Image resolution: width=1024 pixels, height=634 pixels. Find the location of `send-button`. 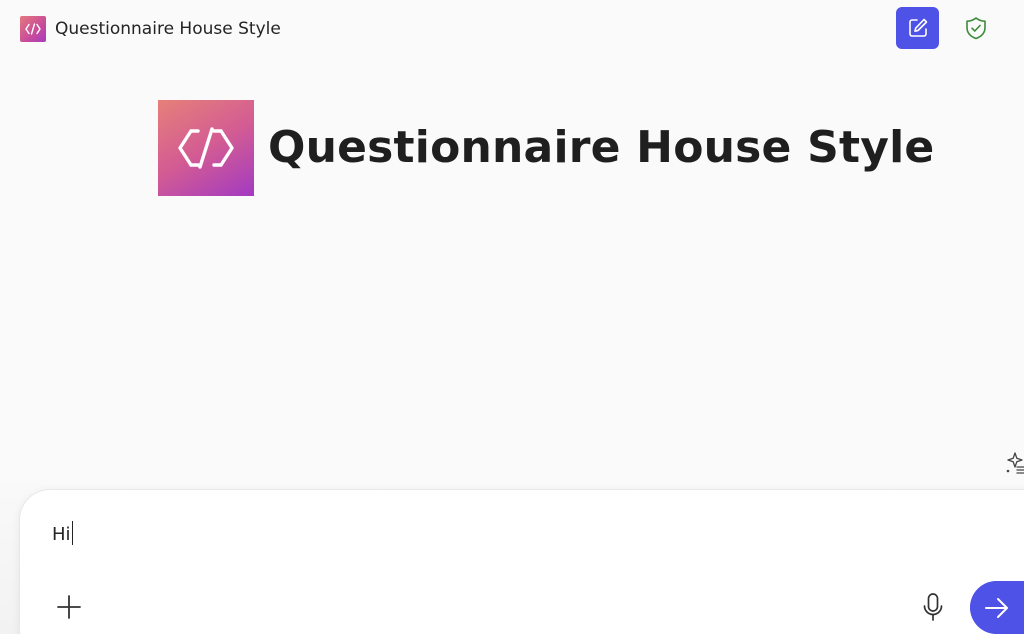

send-button is located at coordinates (997, 607).